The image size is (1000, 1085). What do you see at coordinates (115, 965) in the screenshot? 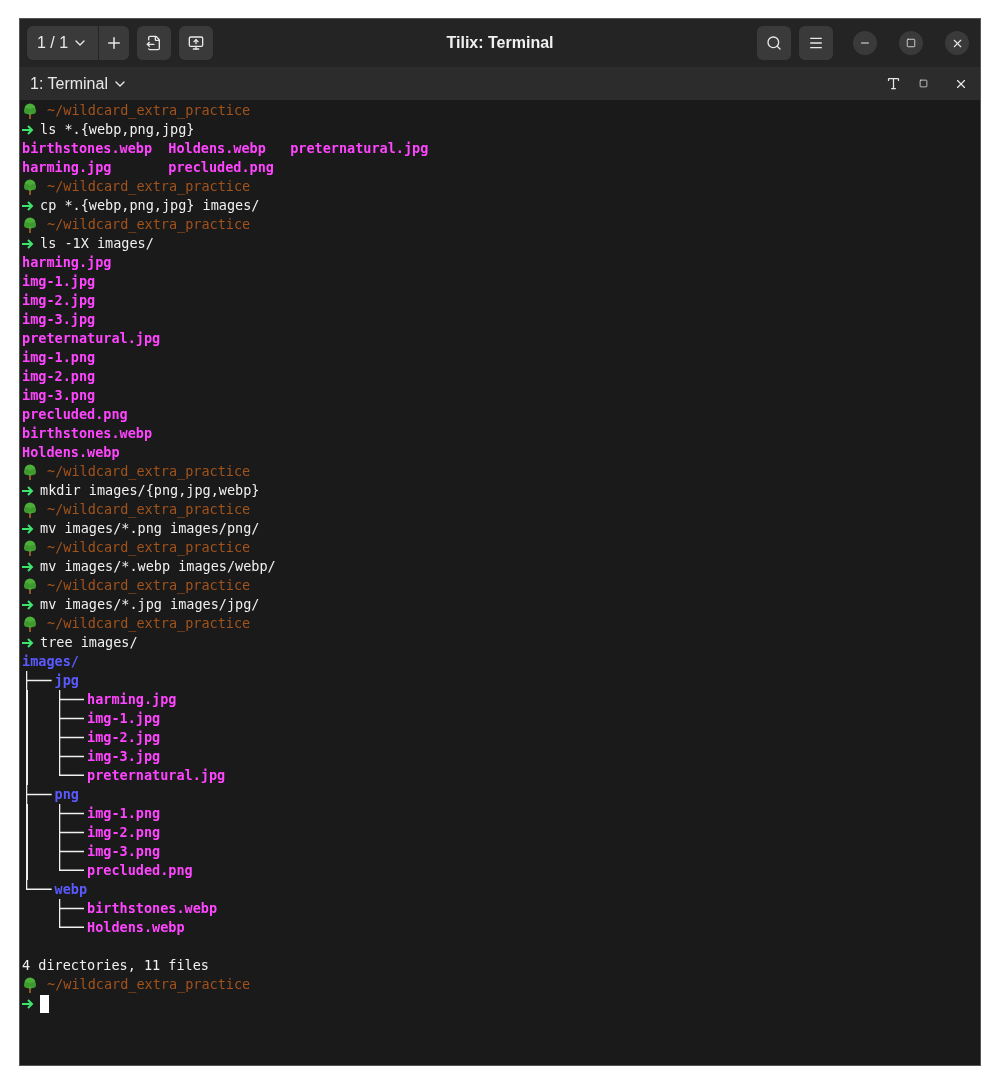
I see `output-text: 4 directories, 11 files` at bounding box center [115, 965].